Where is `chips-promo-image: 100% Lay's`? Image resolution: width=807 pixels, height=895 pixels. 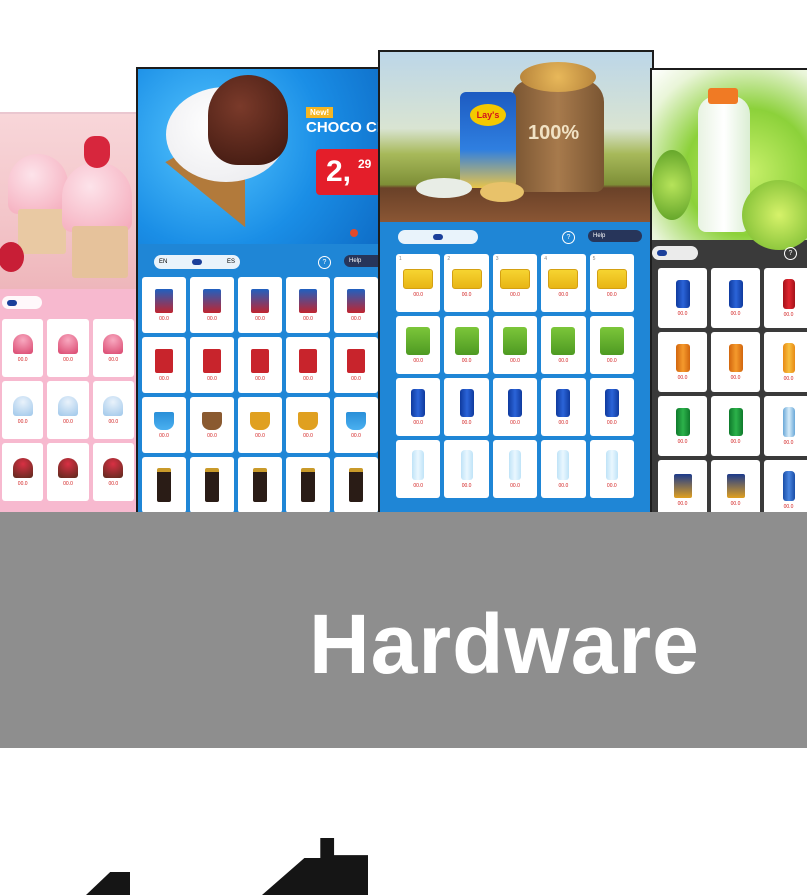
chips-promo-image: 100% Lay's is located at coordinates (516, 137).